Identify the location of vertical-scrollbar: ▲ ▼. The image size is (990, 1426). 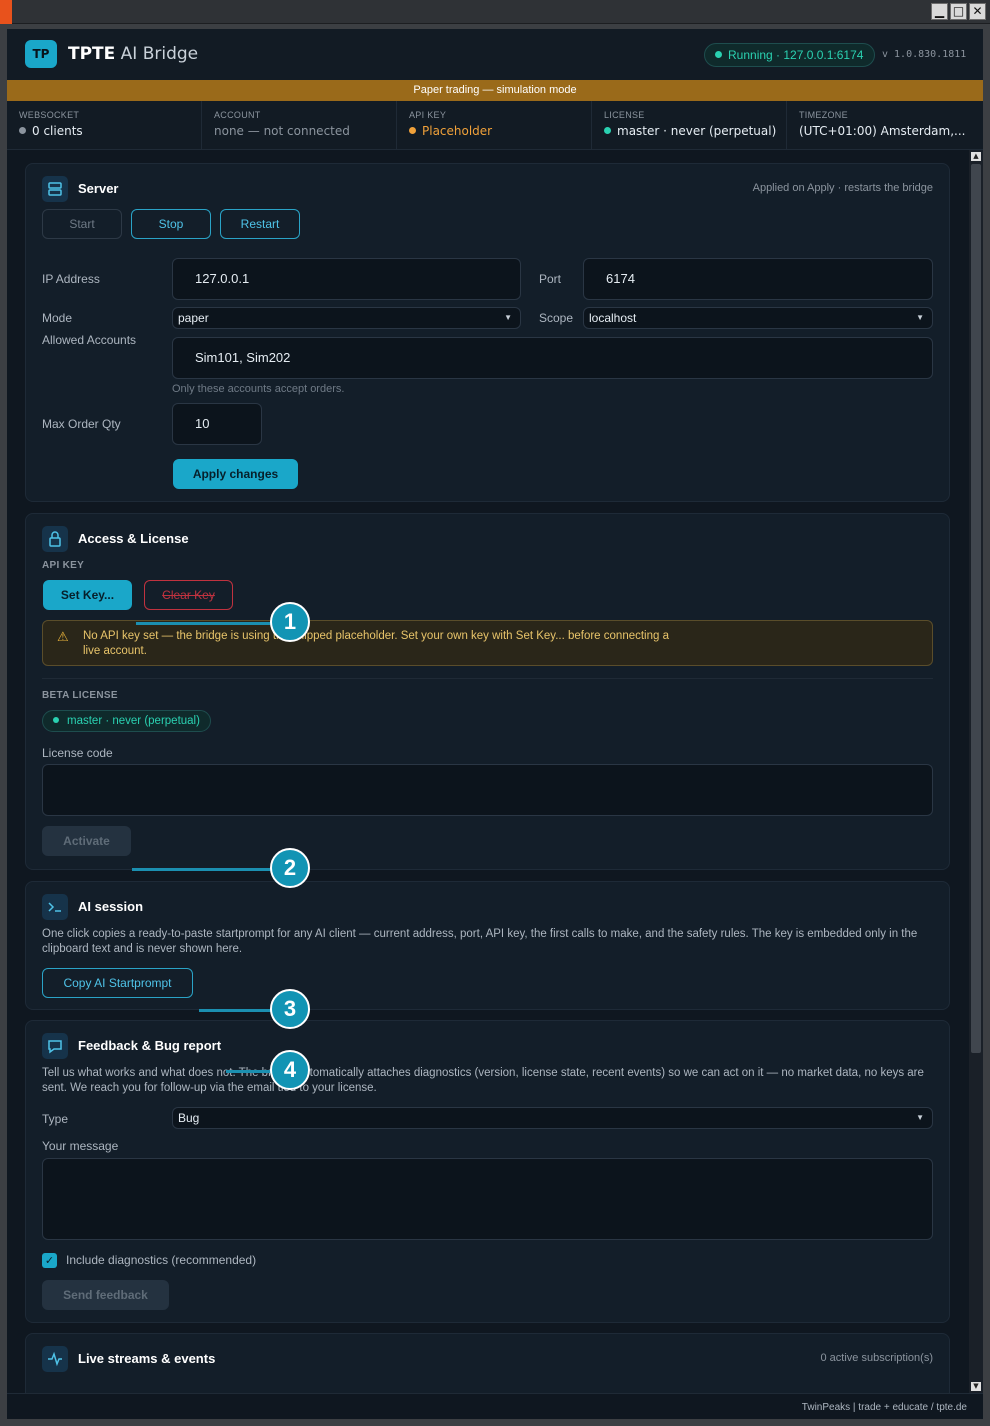
(976, 771).